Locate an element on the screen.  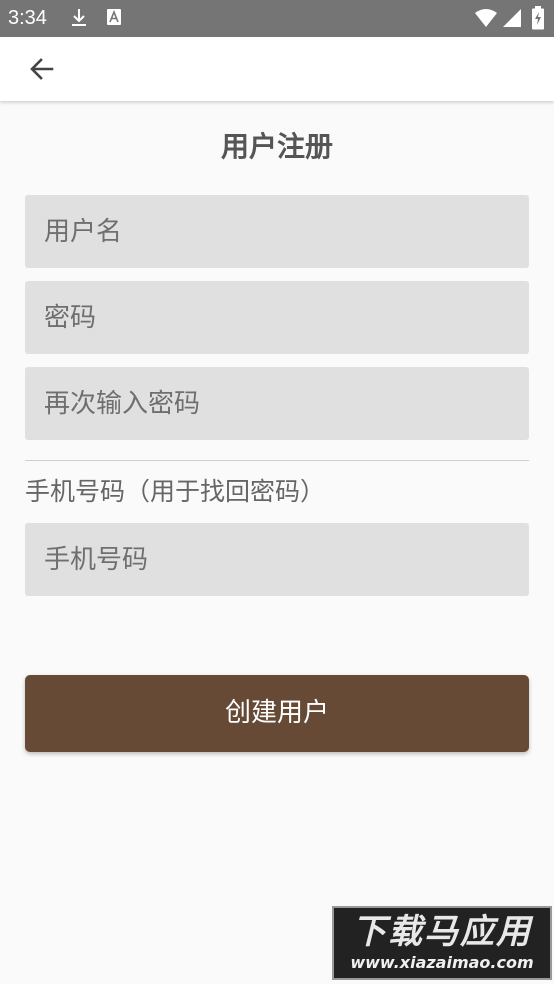
phone-input is located at coordinates (277, 559).